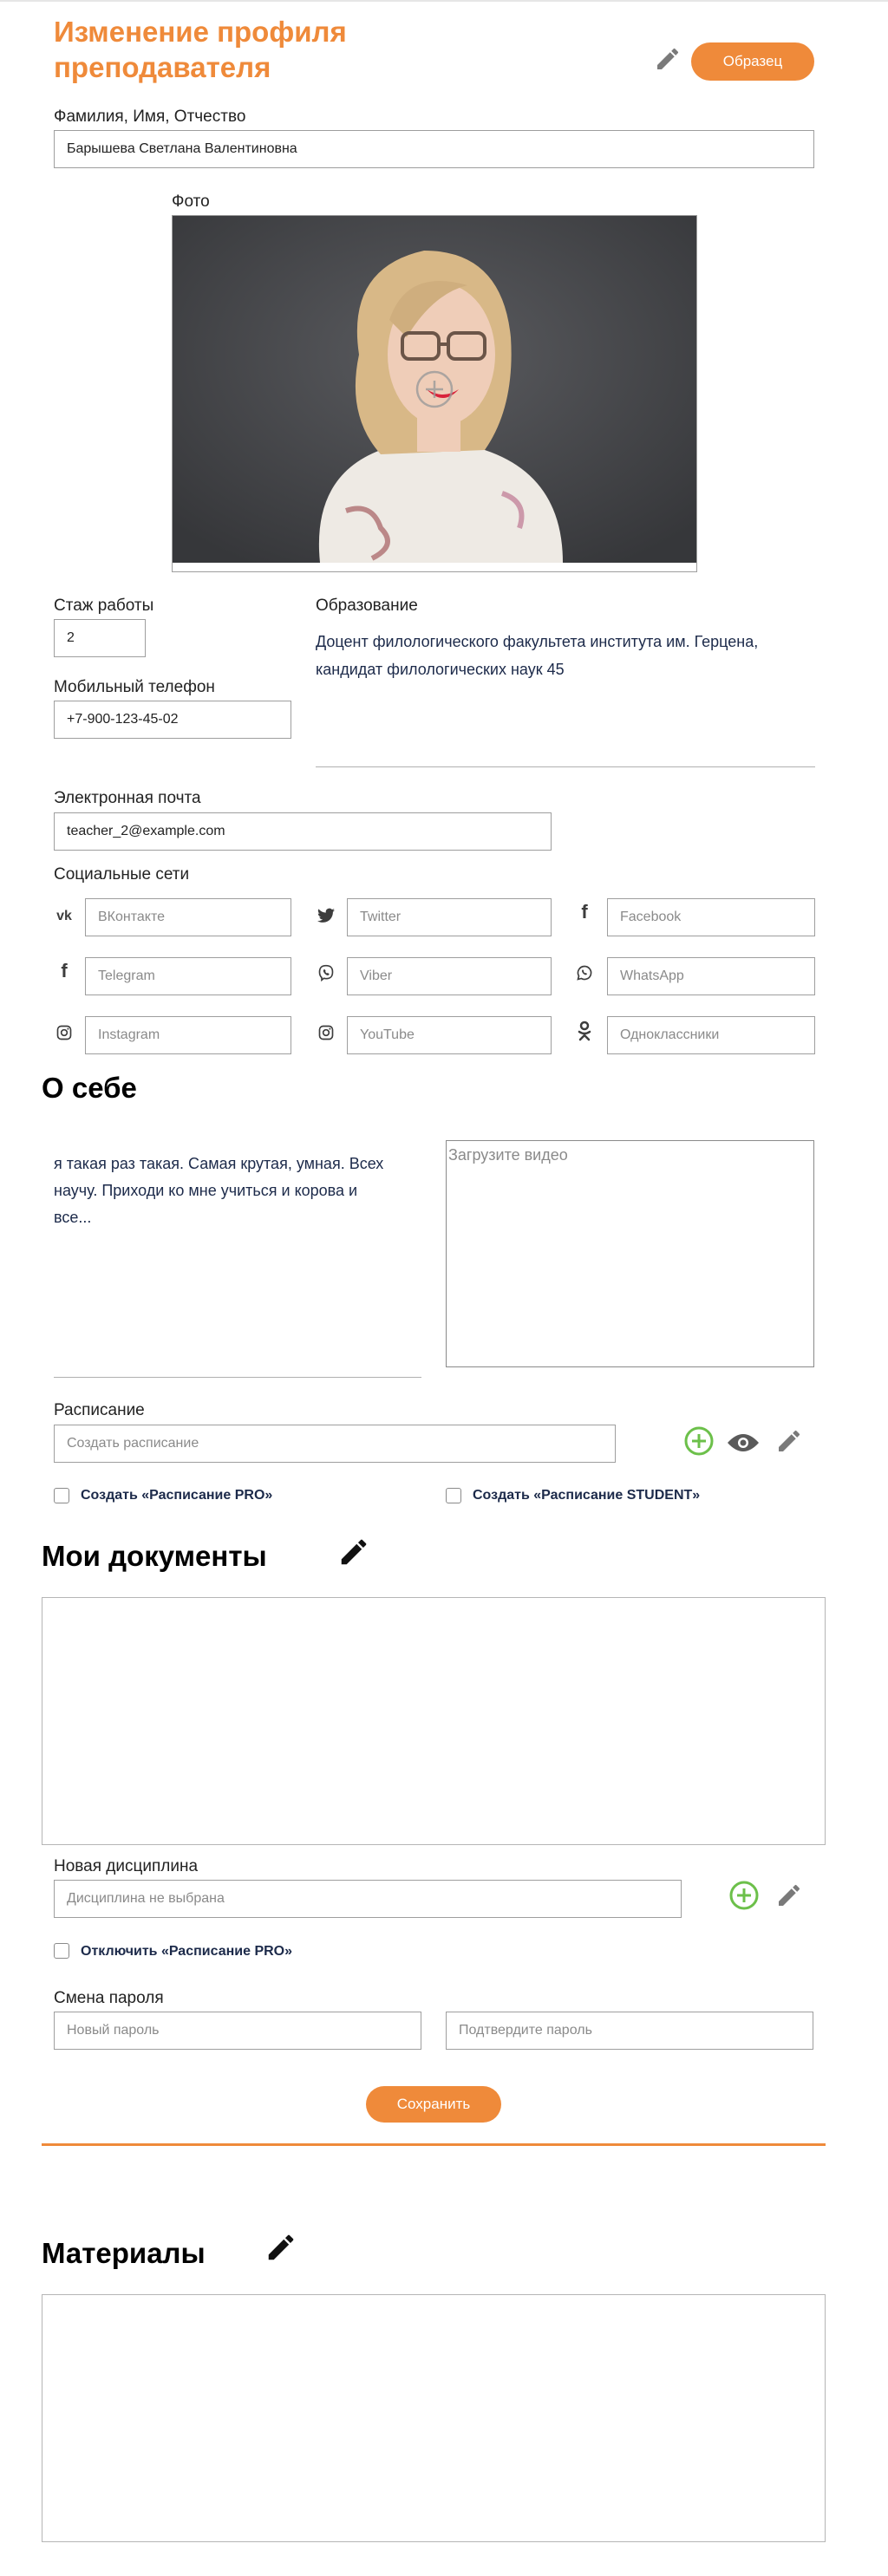  I want to click on discipline-select: Дисциплина не выбрана, so click(368, 1899).